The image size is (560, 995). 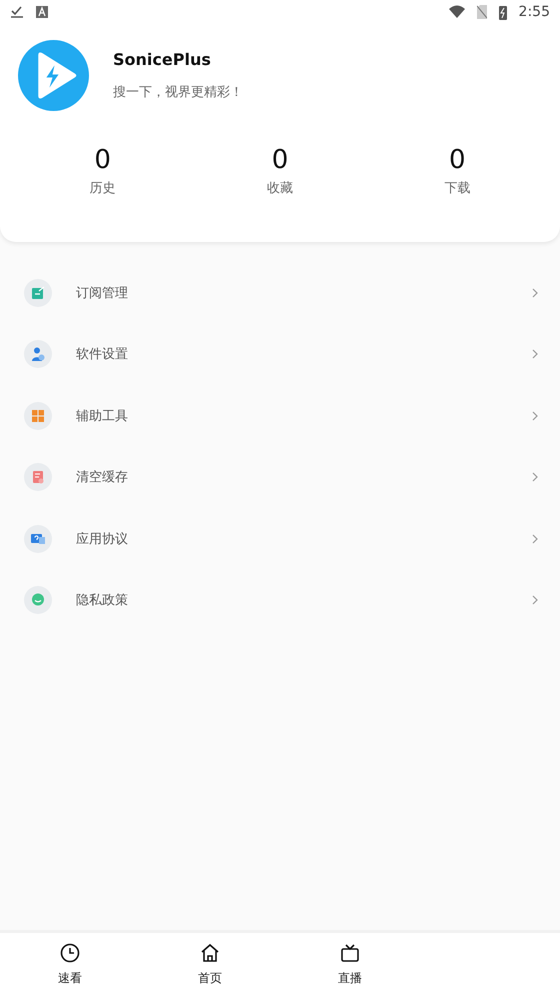 I want to click on stat-label: 下载, so click(x=457, y=188).